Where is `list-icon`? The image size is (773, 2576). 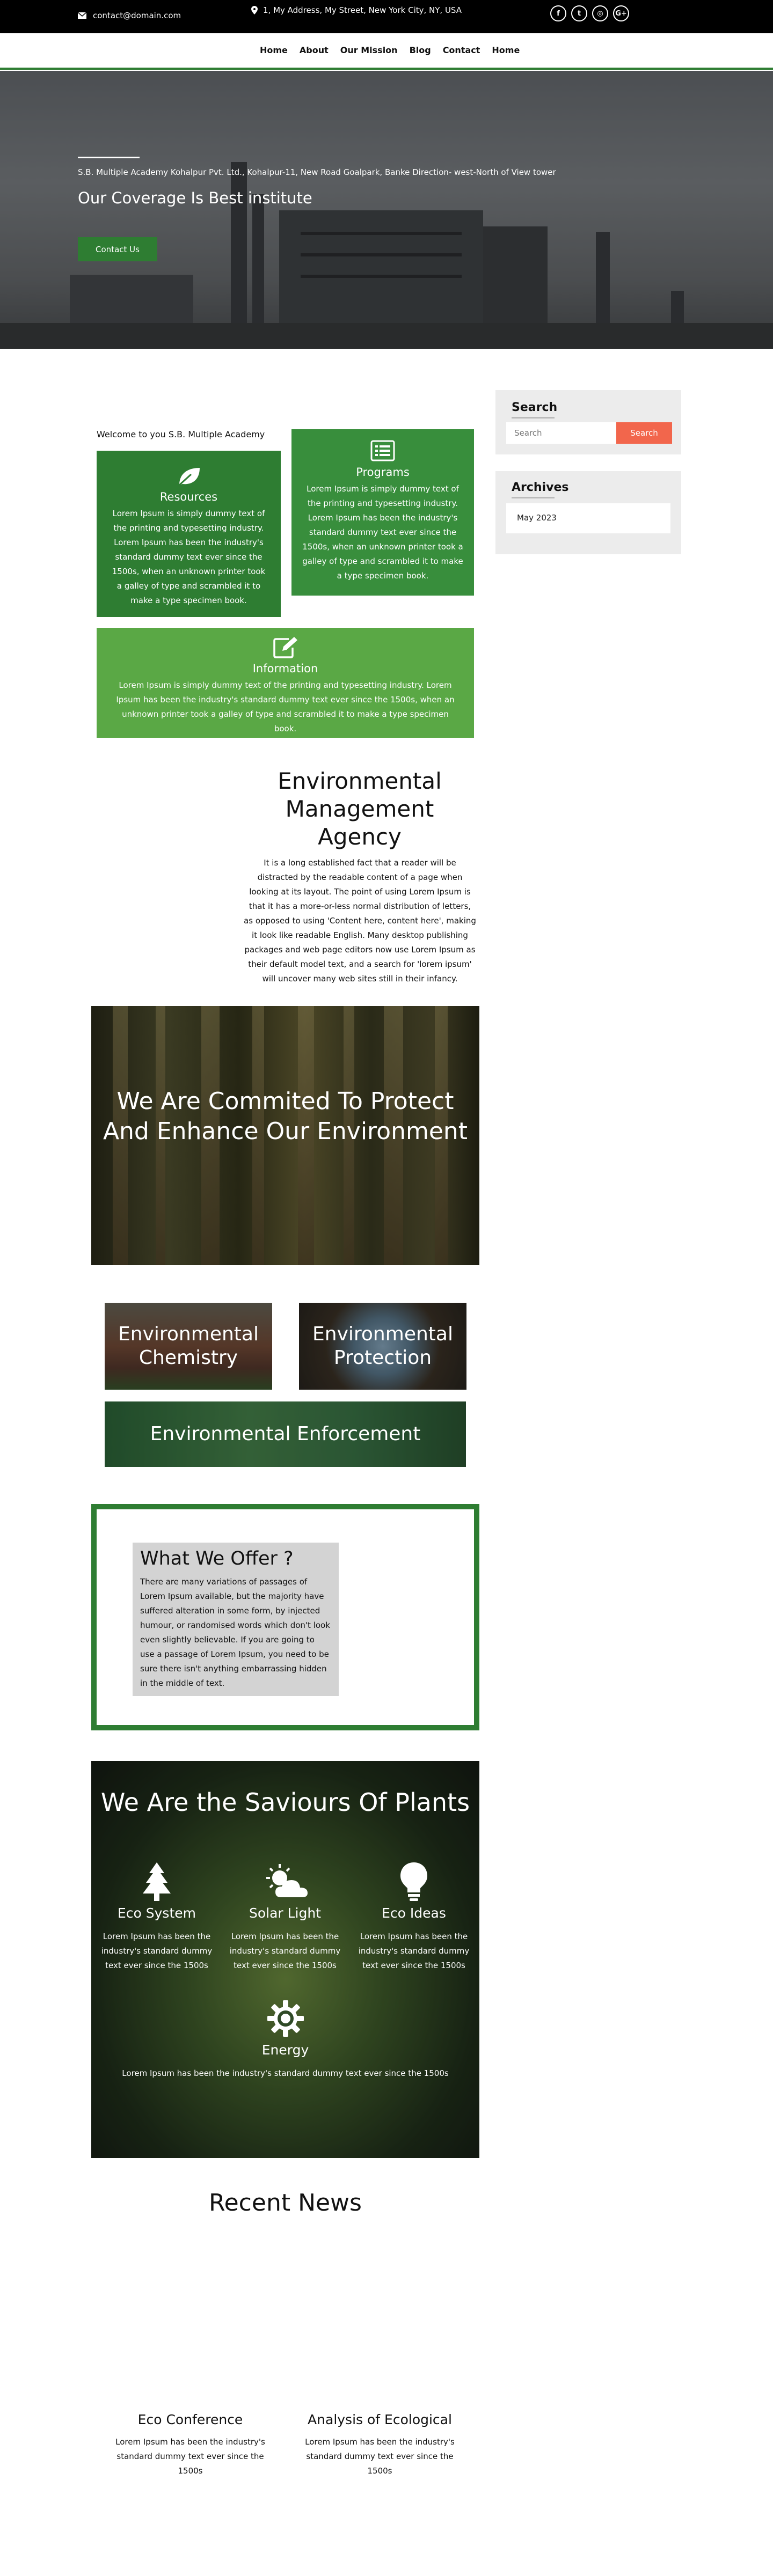
list-icon is located at coordinates (382, 451).